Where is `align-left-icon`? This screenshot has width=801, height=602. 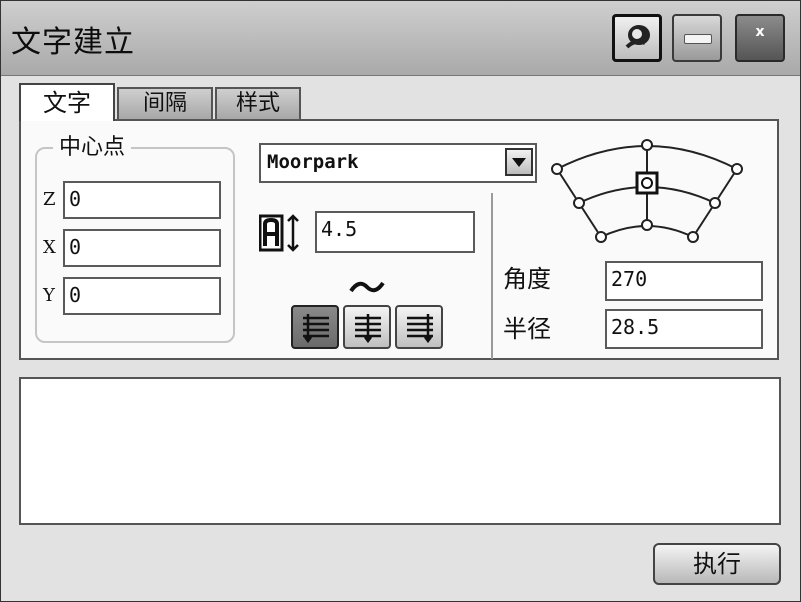 align-left-icon is located at coordinates (316, 329).